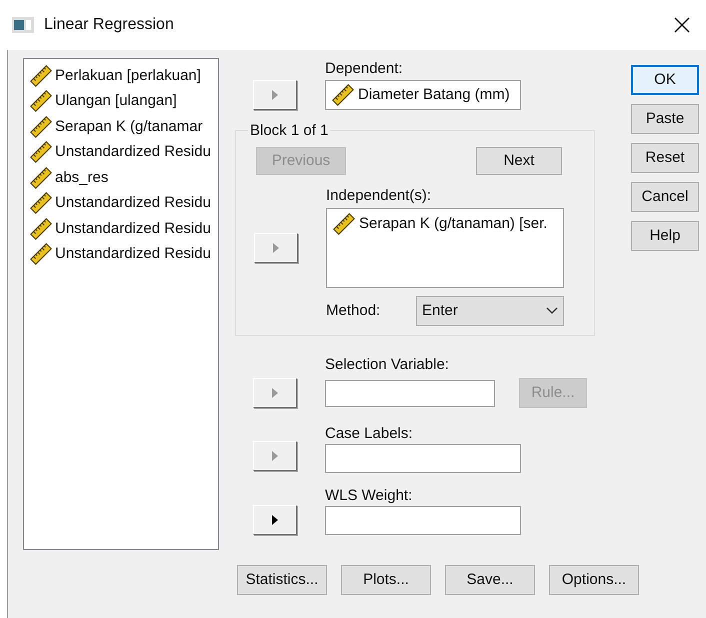  Describe the element at coordinates (665, 119) in the screenshot. I see `dialog-button: Paste` at that location.